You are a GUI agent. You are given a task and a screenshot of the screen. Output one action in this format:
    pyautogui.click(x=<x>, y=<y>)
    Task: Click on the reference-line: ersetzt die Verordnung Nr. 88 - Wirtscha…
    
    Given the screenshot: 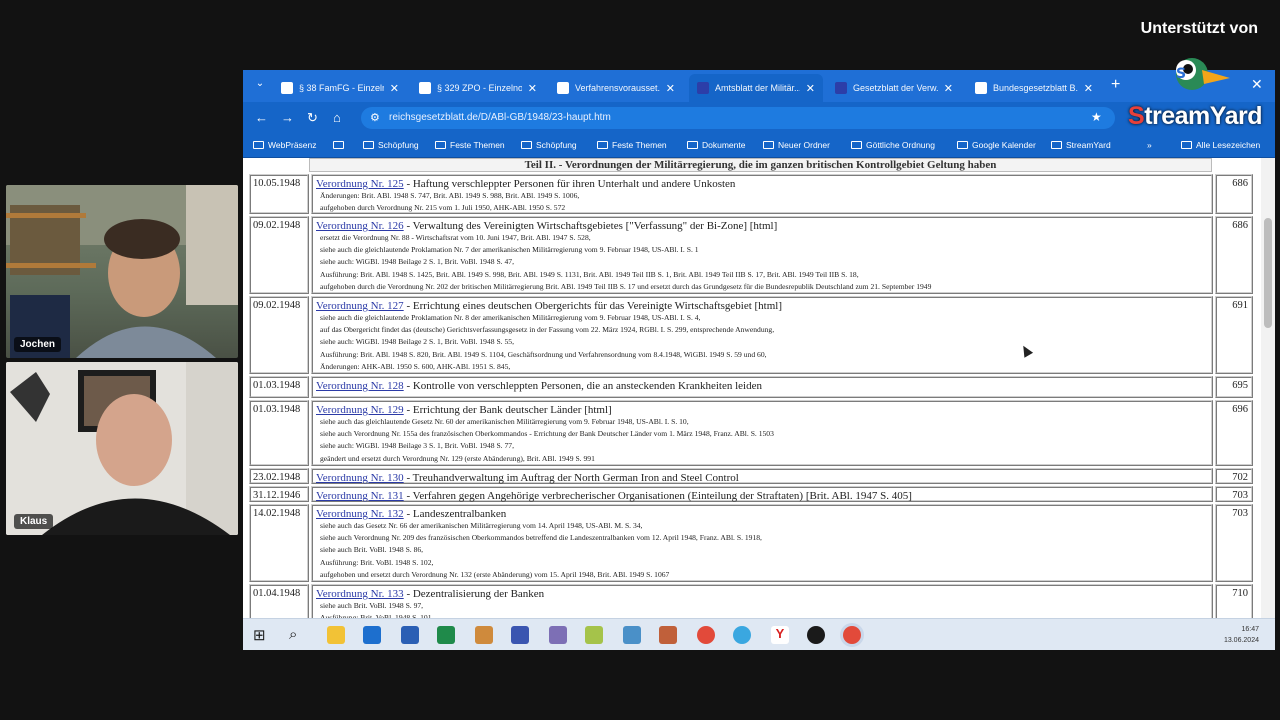 What is the action you would take?
    pyautogui.click(x=762, y=238)
    